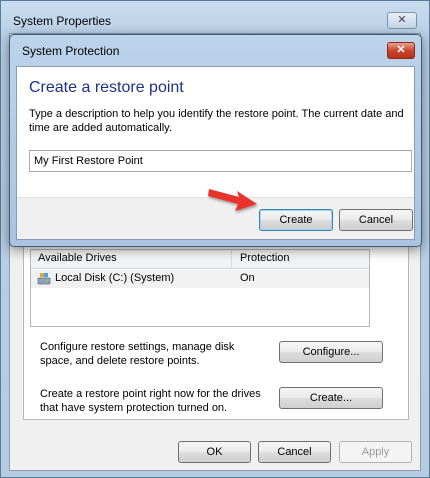  Describe the element at coordinates (214, 452) in the screenshot. I see `ok-button: OK` at that location.